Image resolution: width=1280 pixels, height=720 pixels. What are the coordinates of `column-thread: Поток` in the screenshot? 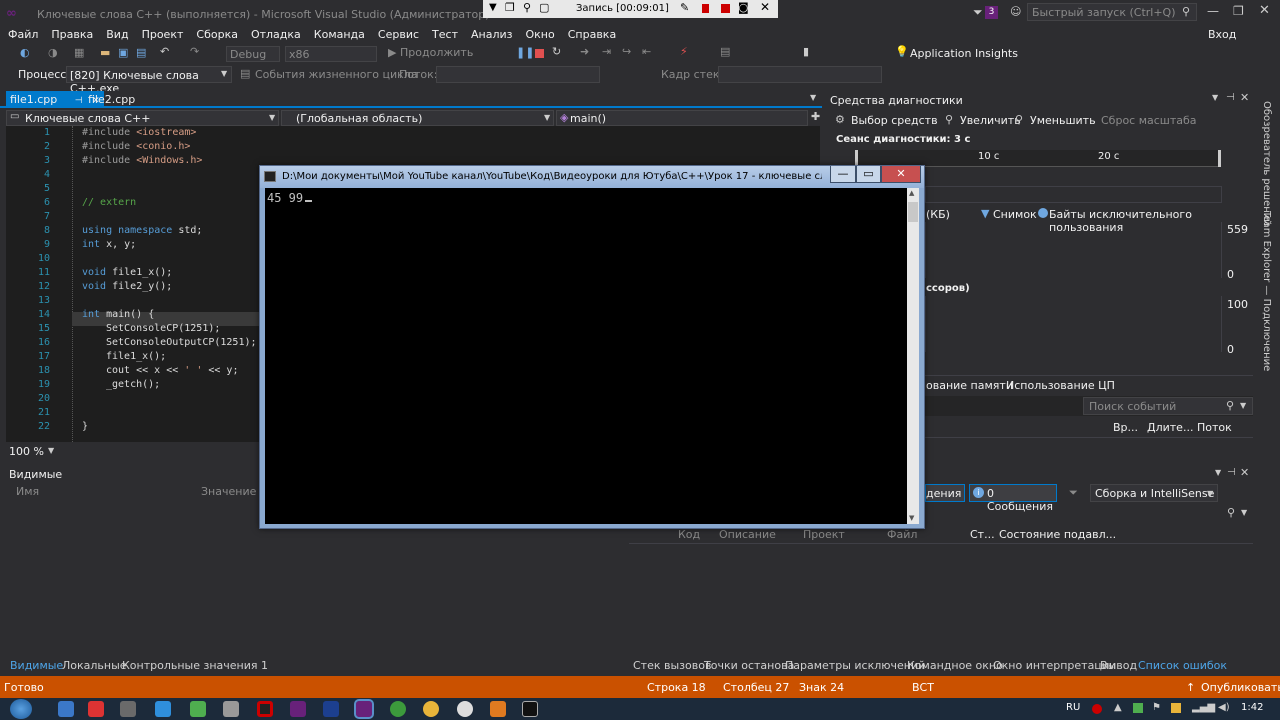 It's located at (1214, 427).